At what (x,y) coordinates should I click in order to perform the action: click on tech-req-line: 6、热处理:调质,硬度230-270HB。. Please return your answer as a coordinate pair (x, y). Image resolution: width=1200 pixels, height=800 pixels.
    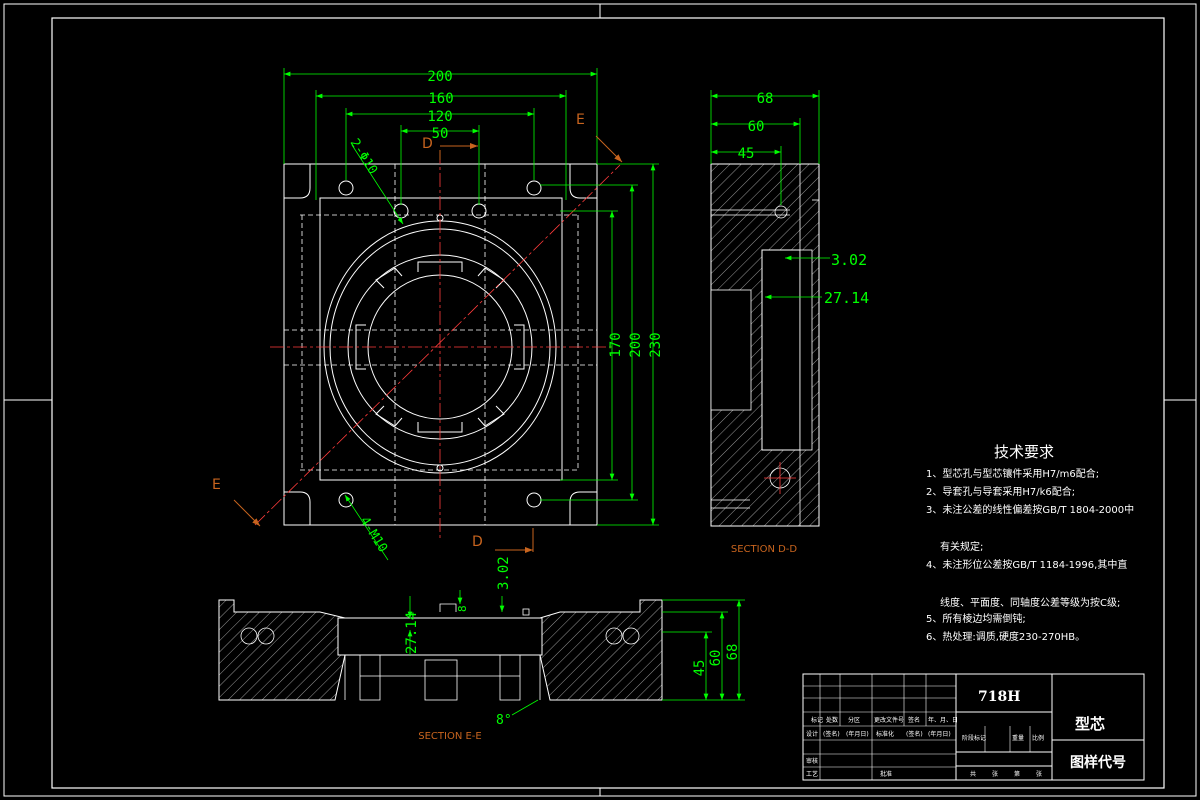
    Looking at the image, I should click on (1005, 636).